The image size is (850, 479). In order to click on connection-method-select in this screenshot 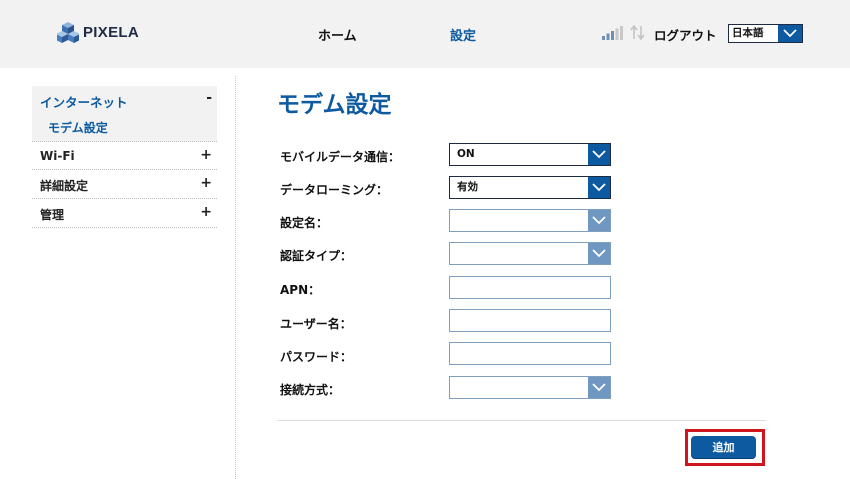, I will do `click(530, 387)`.